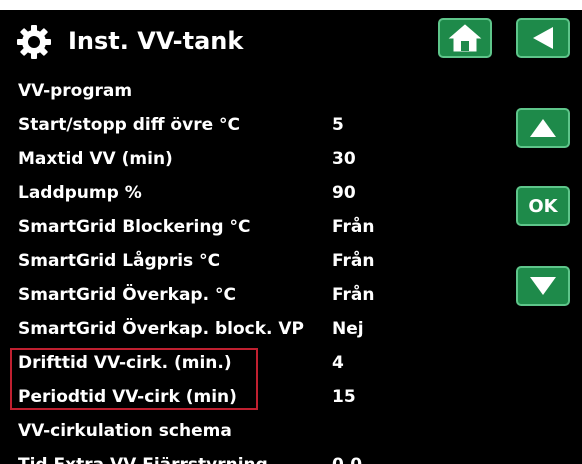 Image resolution: width=582 pixels, height=464 pixels. I want to click on top-border, so click(291, 5).